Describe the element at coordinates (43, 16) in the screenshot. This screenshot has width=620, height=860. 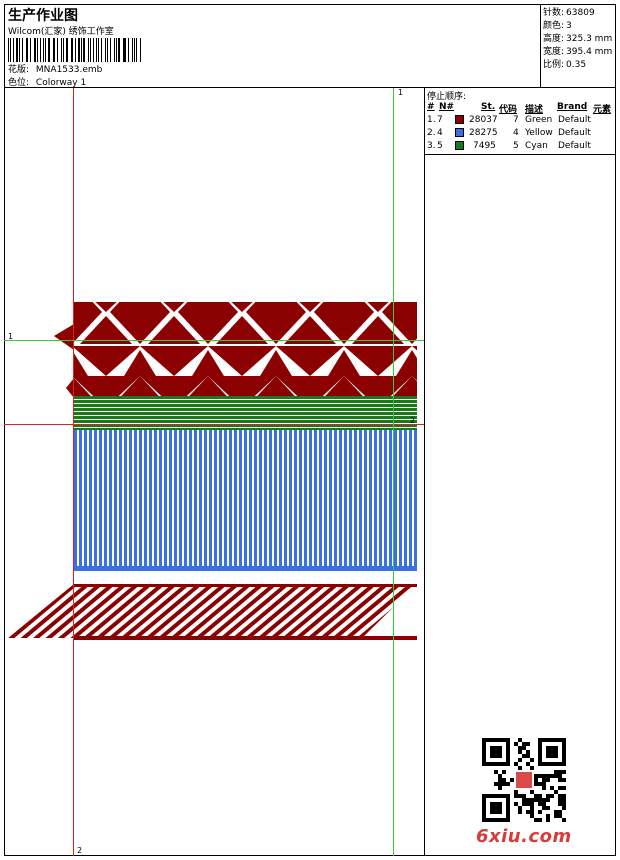
I see `sheet-title: 生产作业图` at that location.